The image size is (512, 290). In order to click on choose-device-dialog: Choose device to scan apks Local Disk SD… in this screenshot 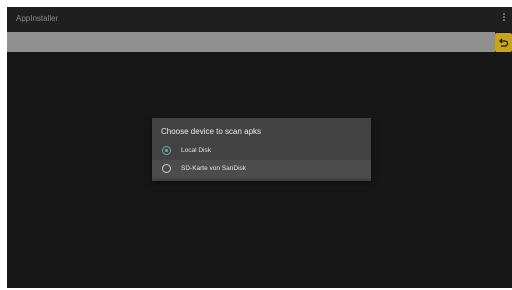, I will do `click(261, 149)`.